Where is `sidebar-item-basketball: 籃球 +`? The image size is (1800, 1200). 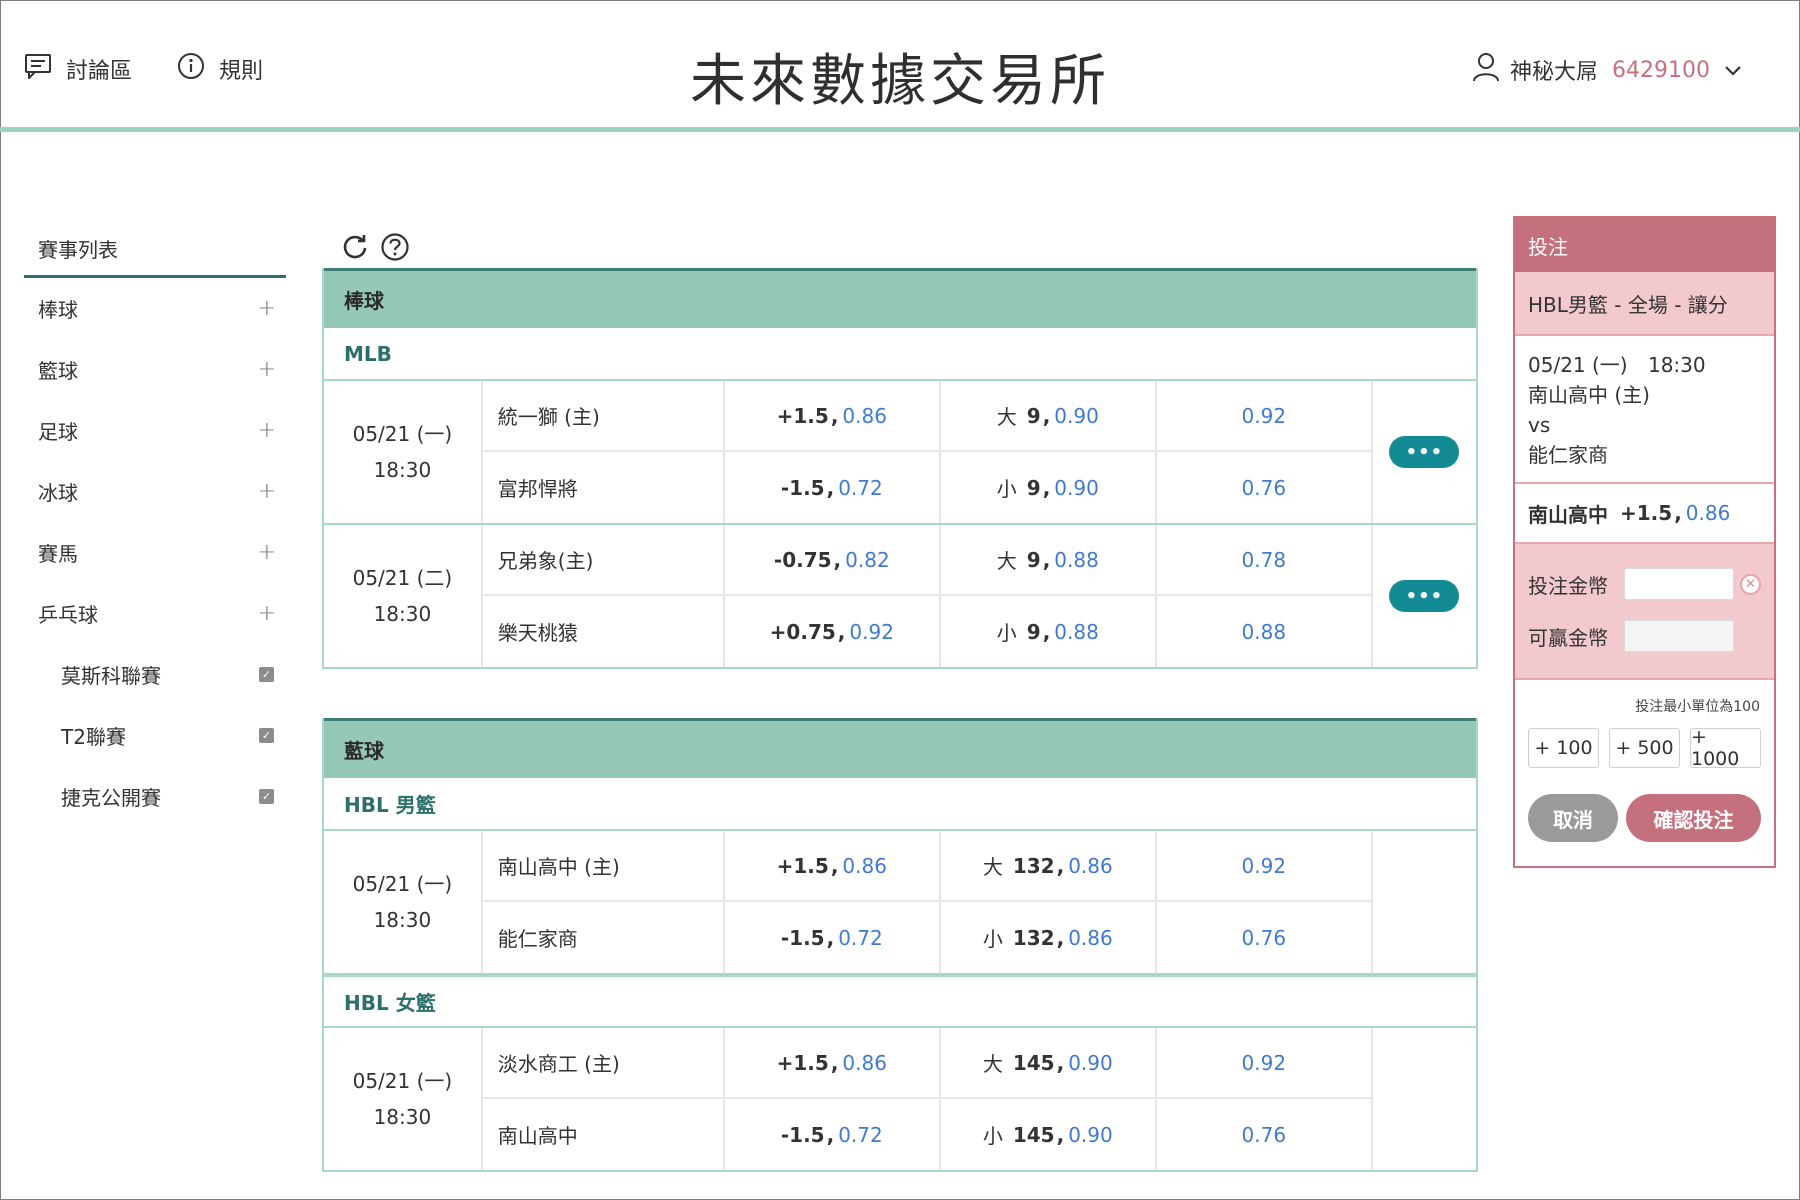 sidebar-item-basketball: 籃球 + is located at coordinates (155, 369).